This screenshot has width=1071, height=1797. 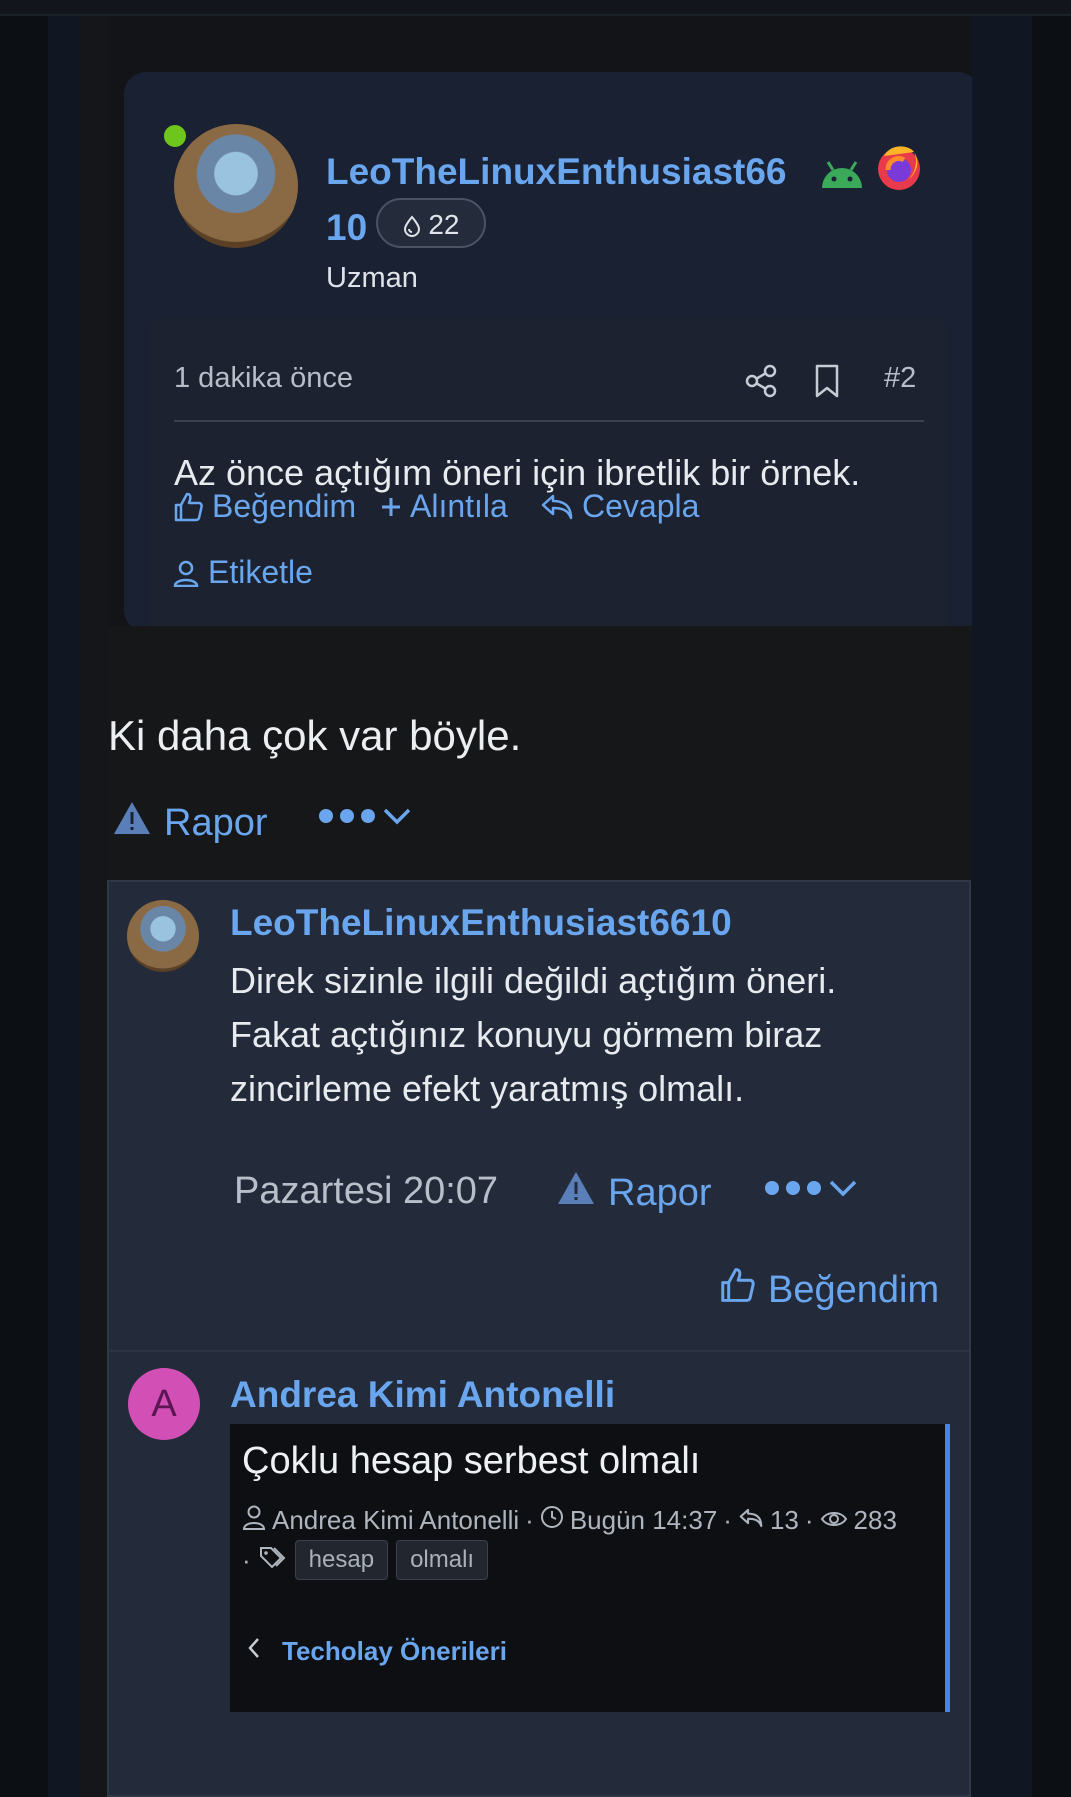 What do you see at coordinates (284, 506) in the screenshot?
I see `like-label: Beğendim` at bounding box center [284, 506].